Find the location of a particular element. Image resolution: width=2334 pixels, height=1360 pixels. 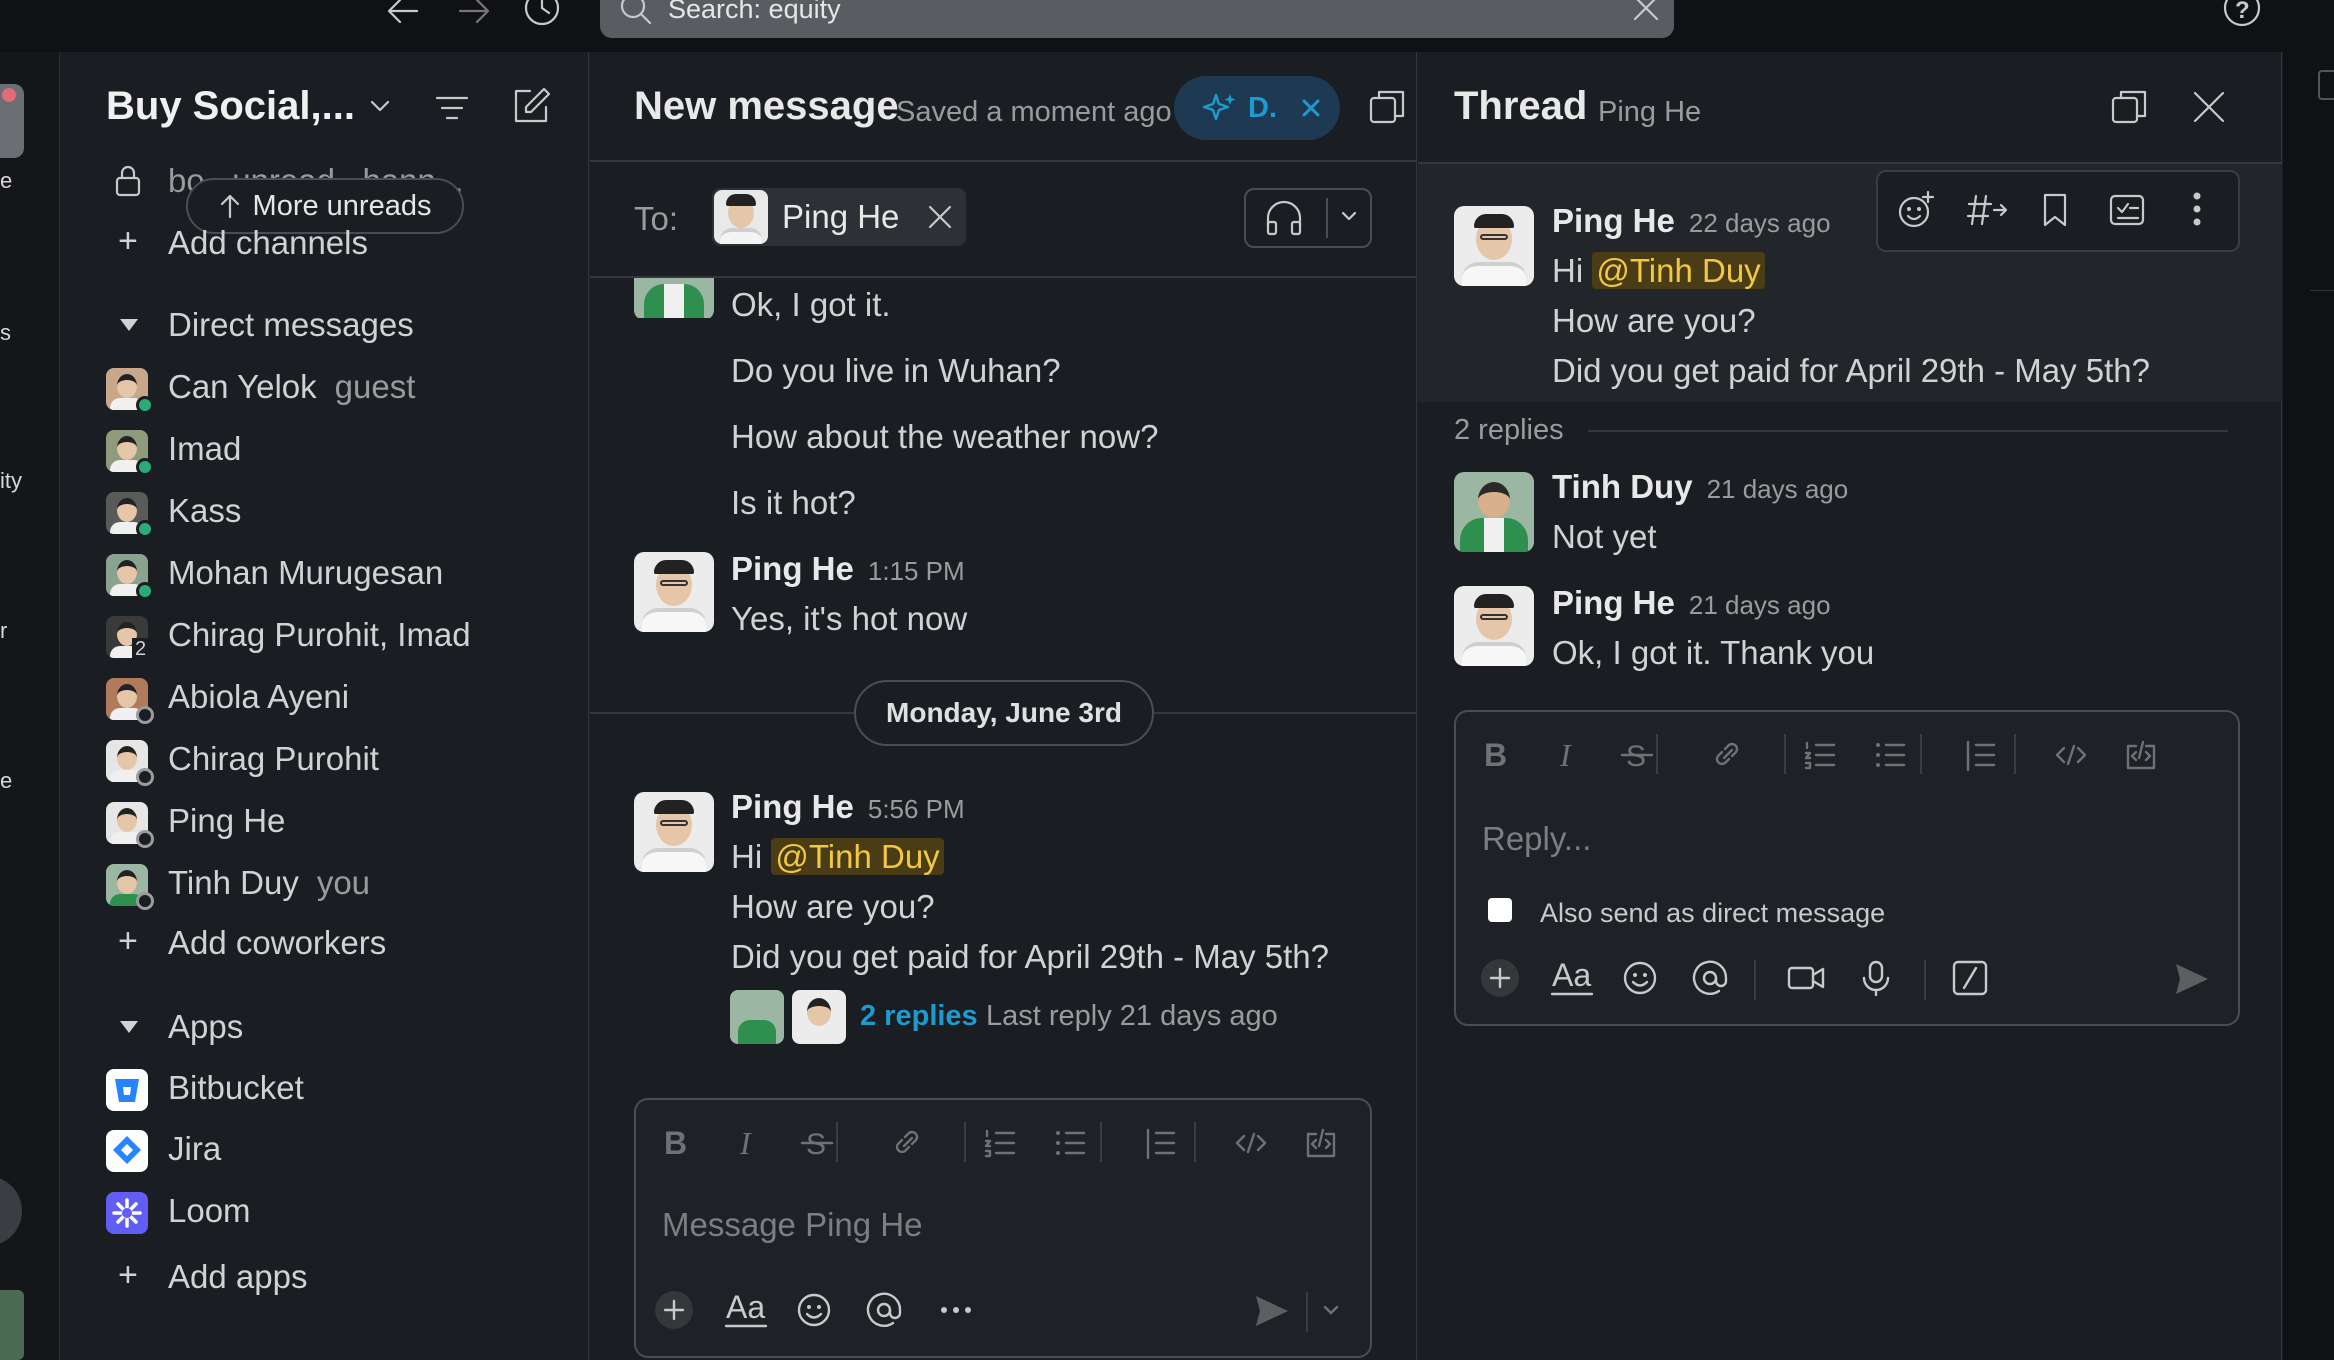

add-apps-link: Add apps is located at coordinates (237, 1277).